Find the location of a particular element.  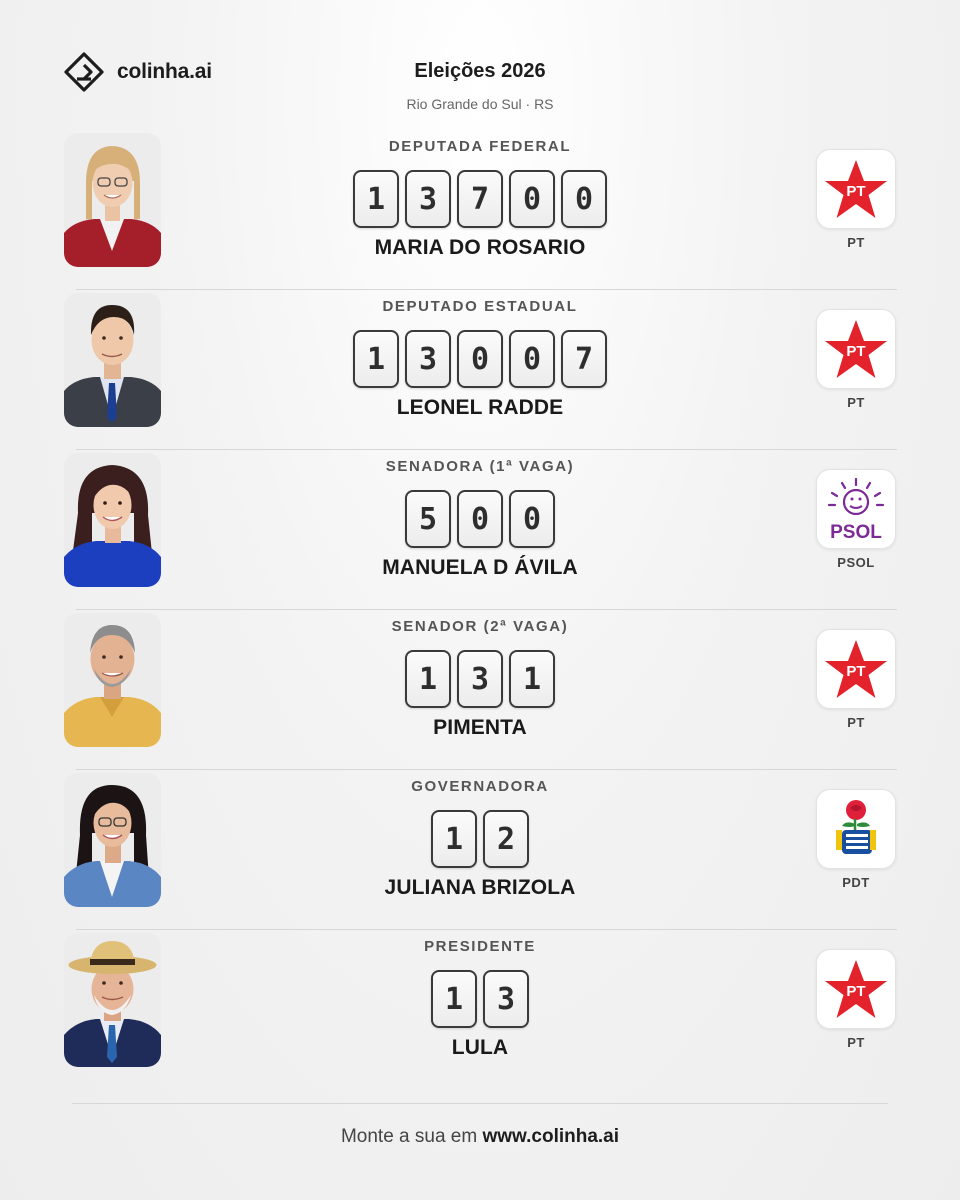

candidate-row: SENADOR (2ª VAGA) 131 PIMENTA PT PT is located at coordinates (480, 690).